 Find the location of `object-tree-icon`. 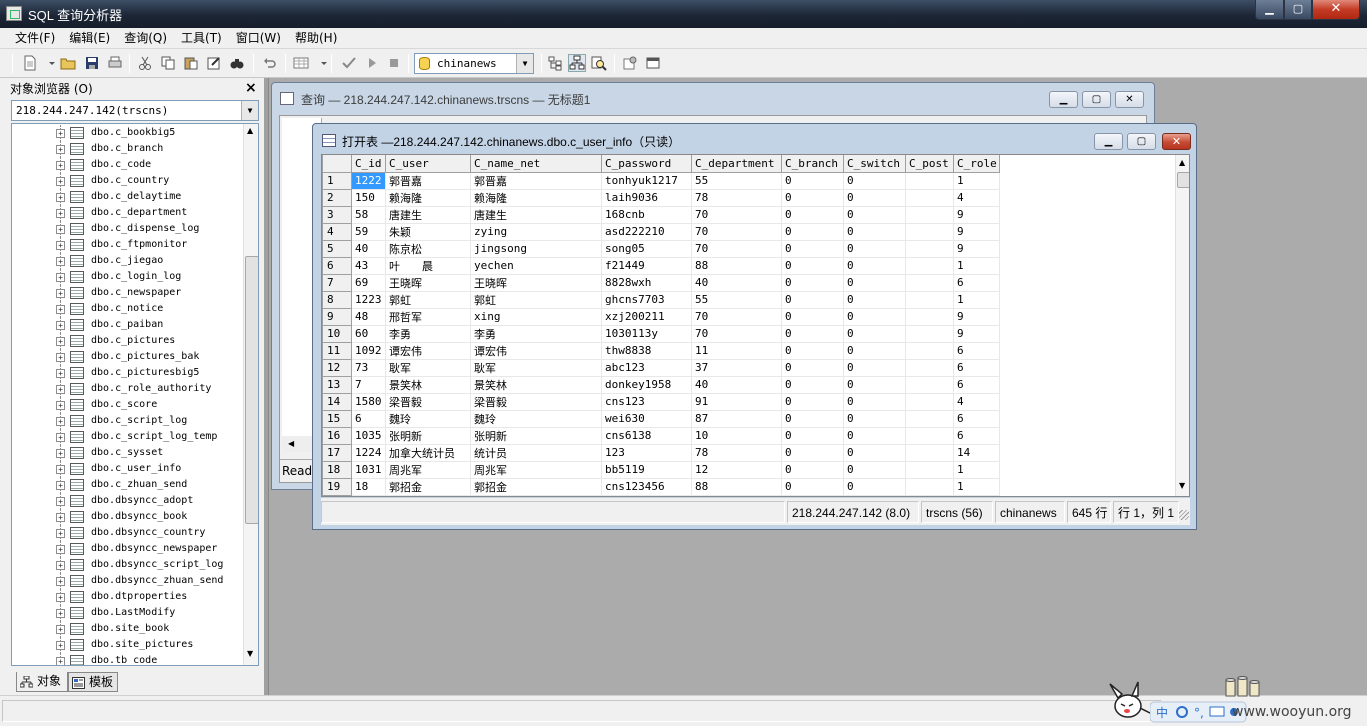

object-tree-icon is located at coordinates (555, 63).